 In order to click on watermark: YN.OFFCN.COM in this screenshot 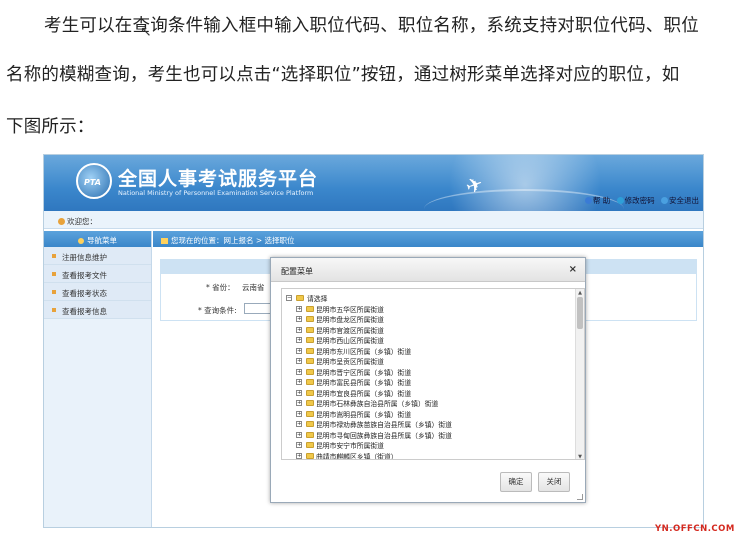, I will do `click(695, 529)`.